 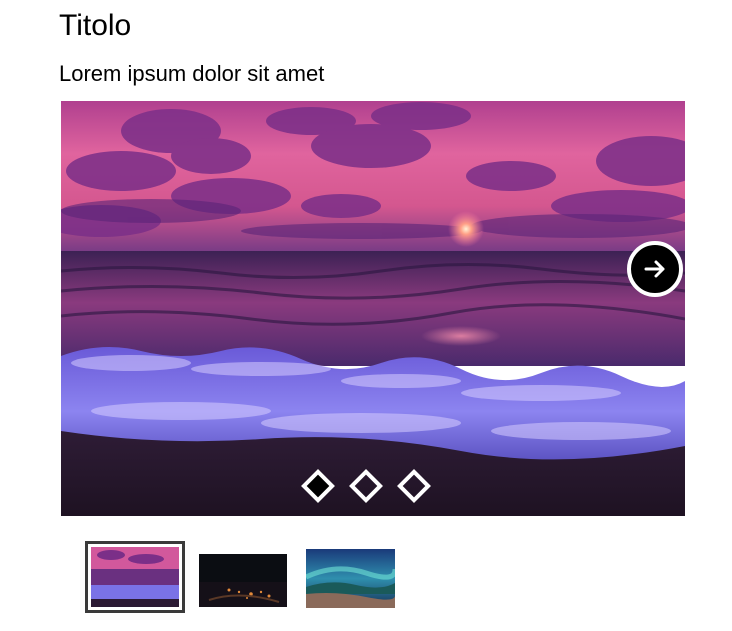 I want to click on next-slide-button, so click(x=655, y=269).